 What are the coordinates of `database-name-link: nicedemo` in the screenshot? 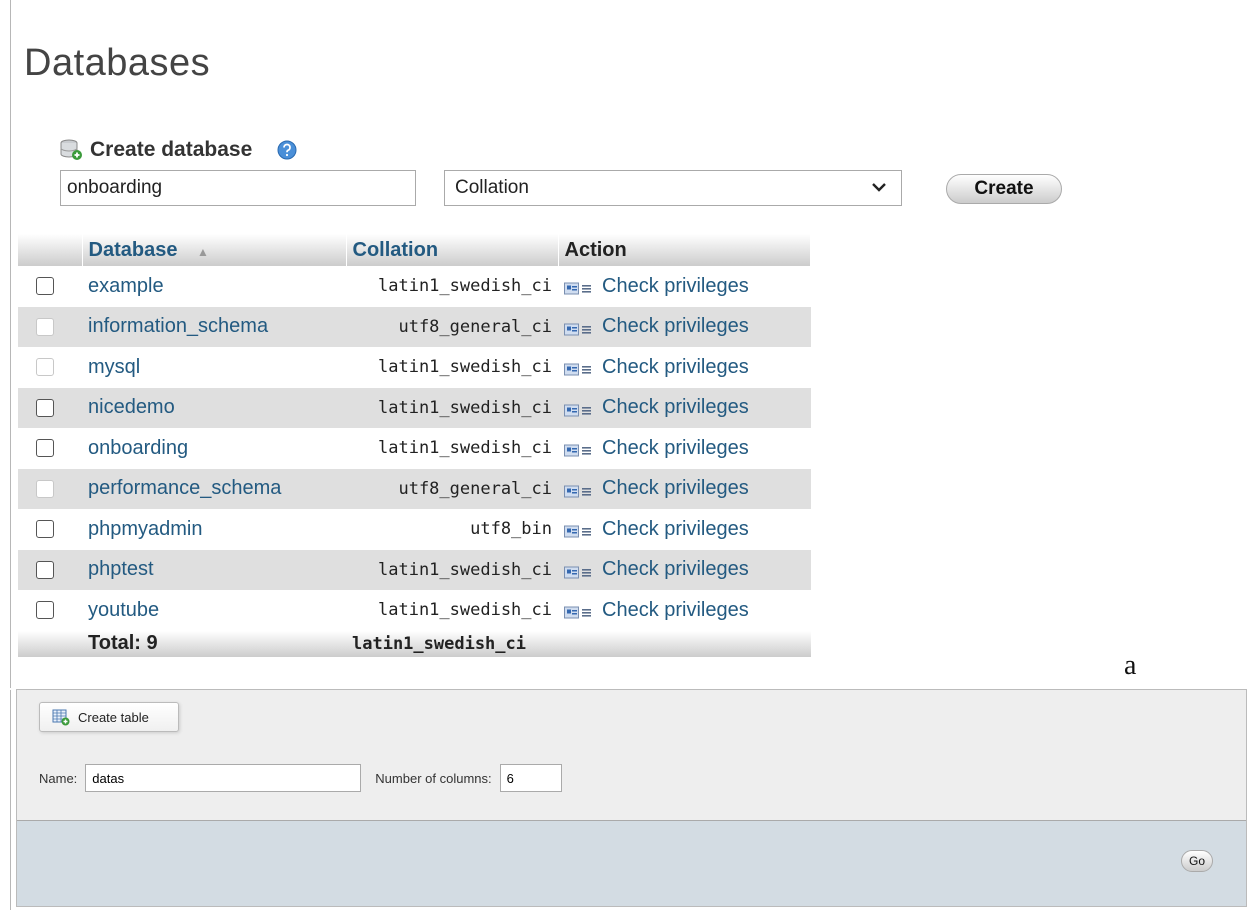 It's located at (214, 407).